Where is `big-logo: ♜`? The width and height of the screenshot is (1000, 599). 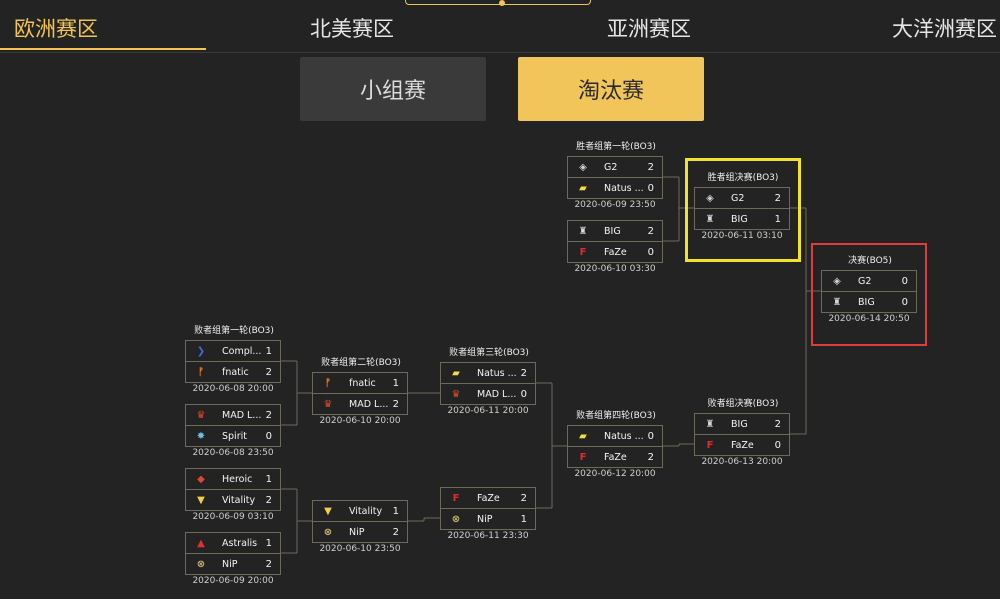 big-logo: ♜ is located at coordinates (583, 231).